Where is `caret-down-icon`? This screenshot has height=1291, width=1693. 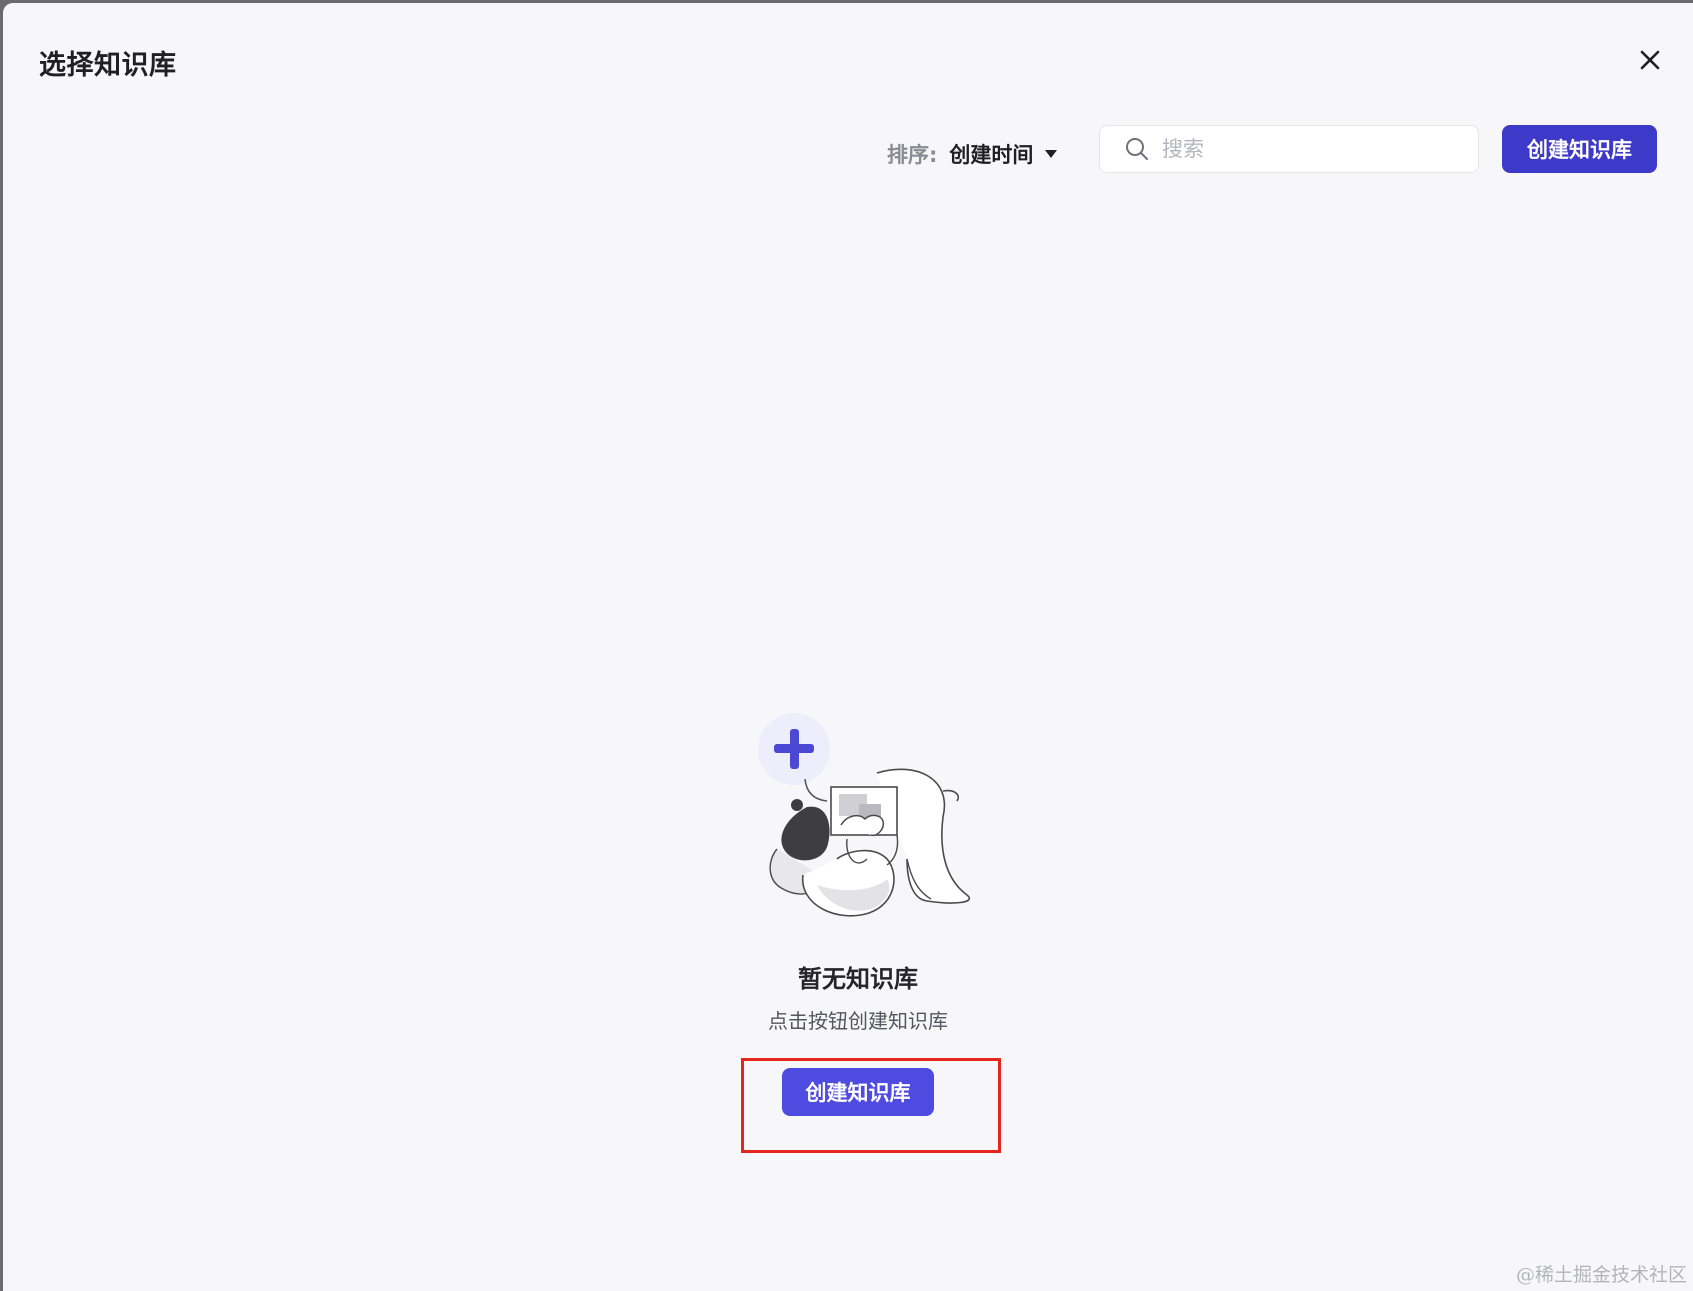
caret-down-icon is located at coordinates (1051, 154).